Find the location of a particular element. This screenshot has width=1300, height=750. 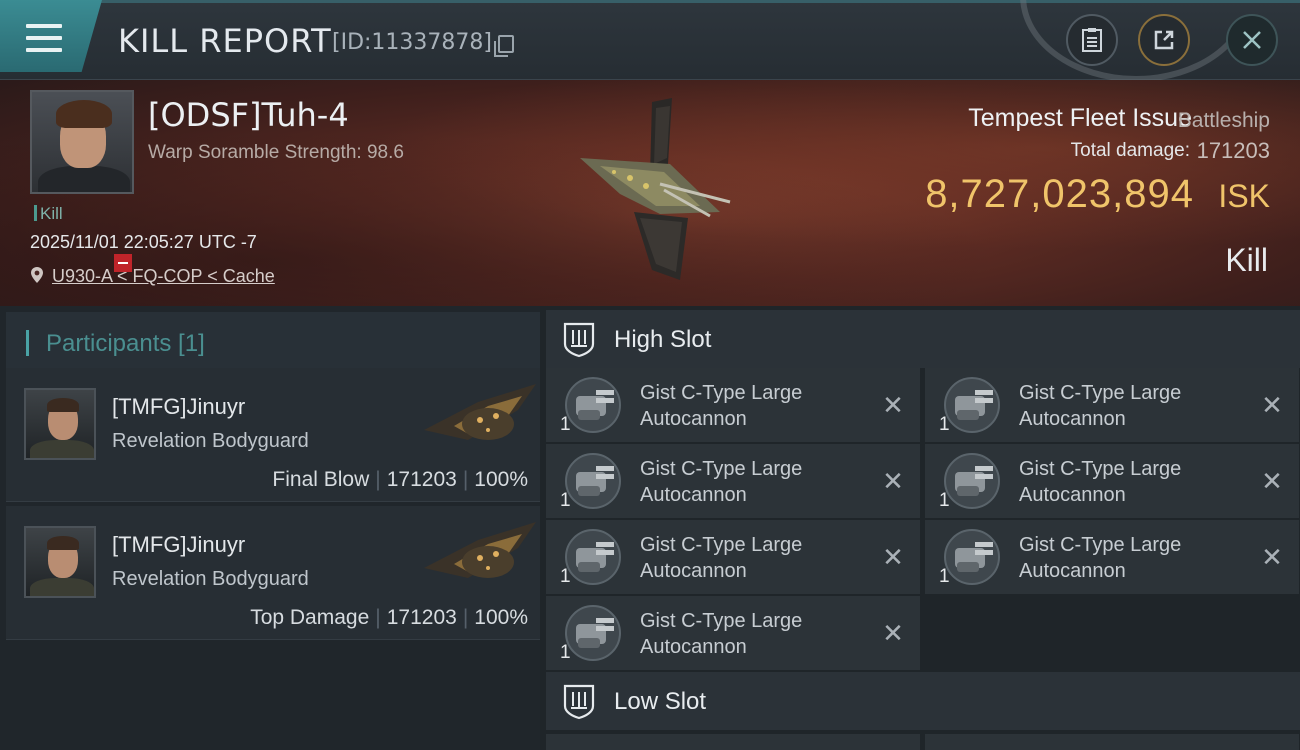

share-button is located at coordinates (1164, 40).